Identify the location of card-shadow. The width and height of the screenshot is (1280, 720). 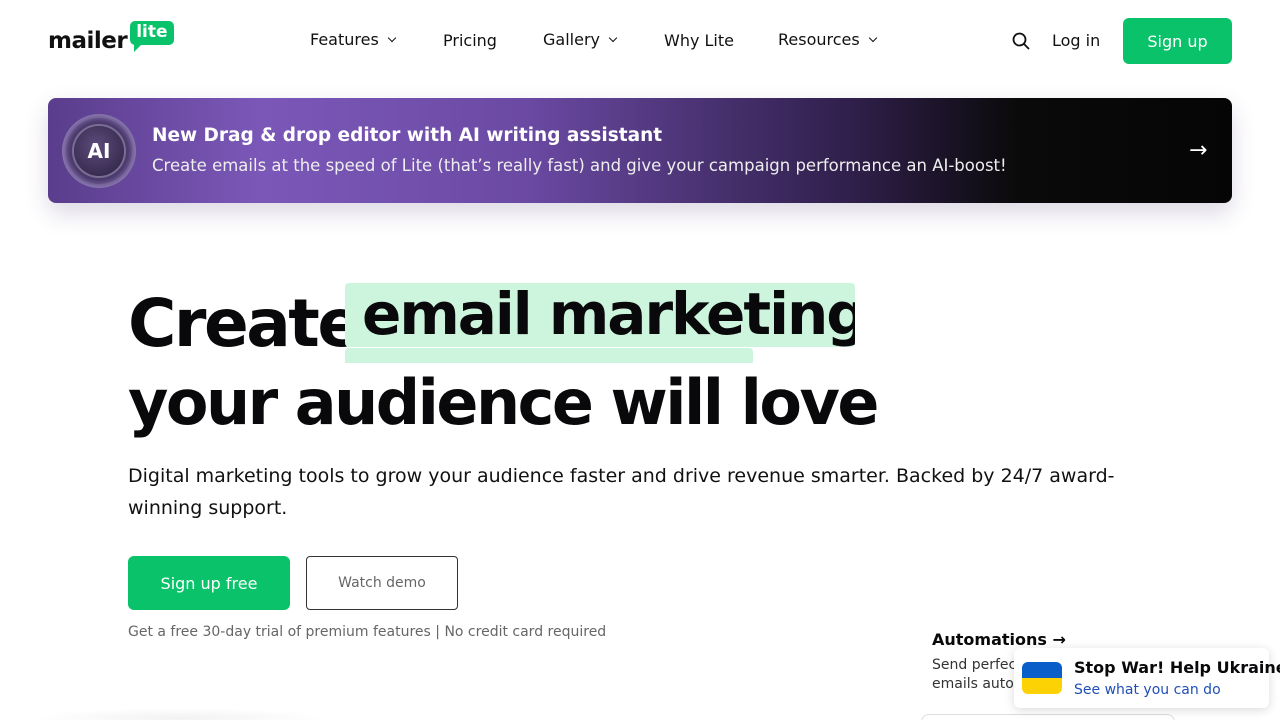
(180, 714).